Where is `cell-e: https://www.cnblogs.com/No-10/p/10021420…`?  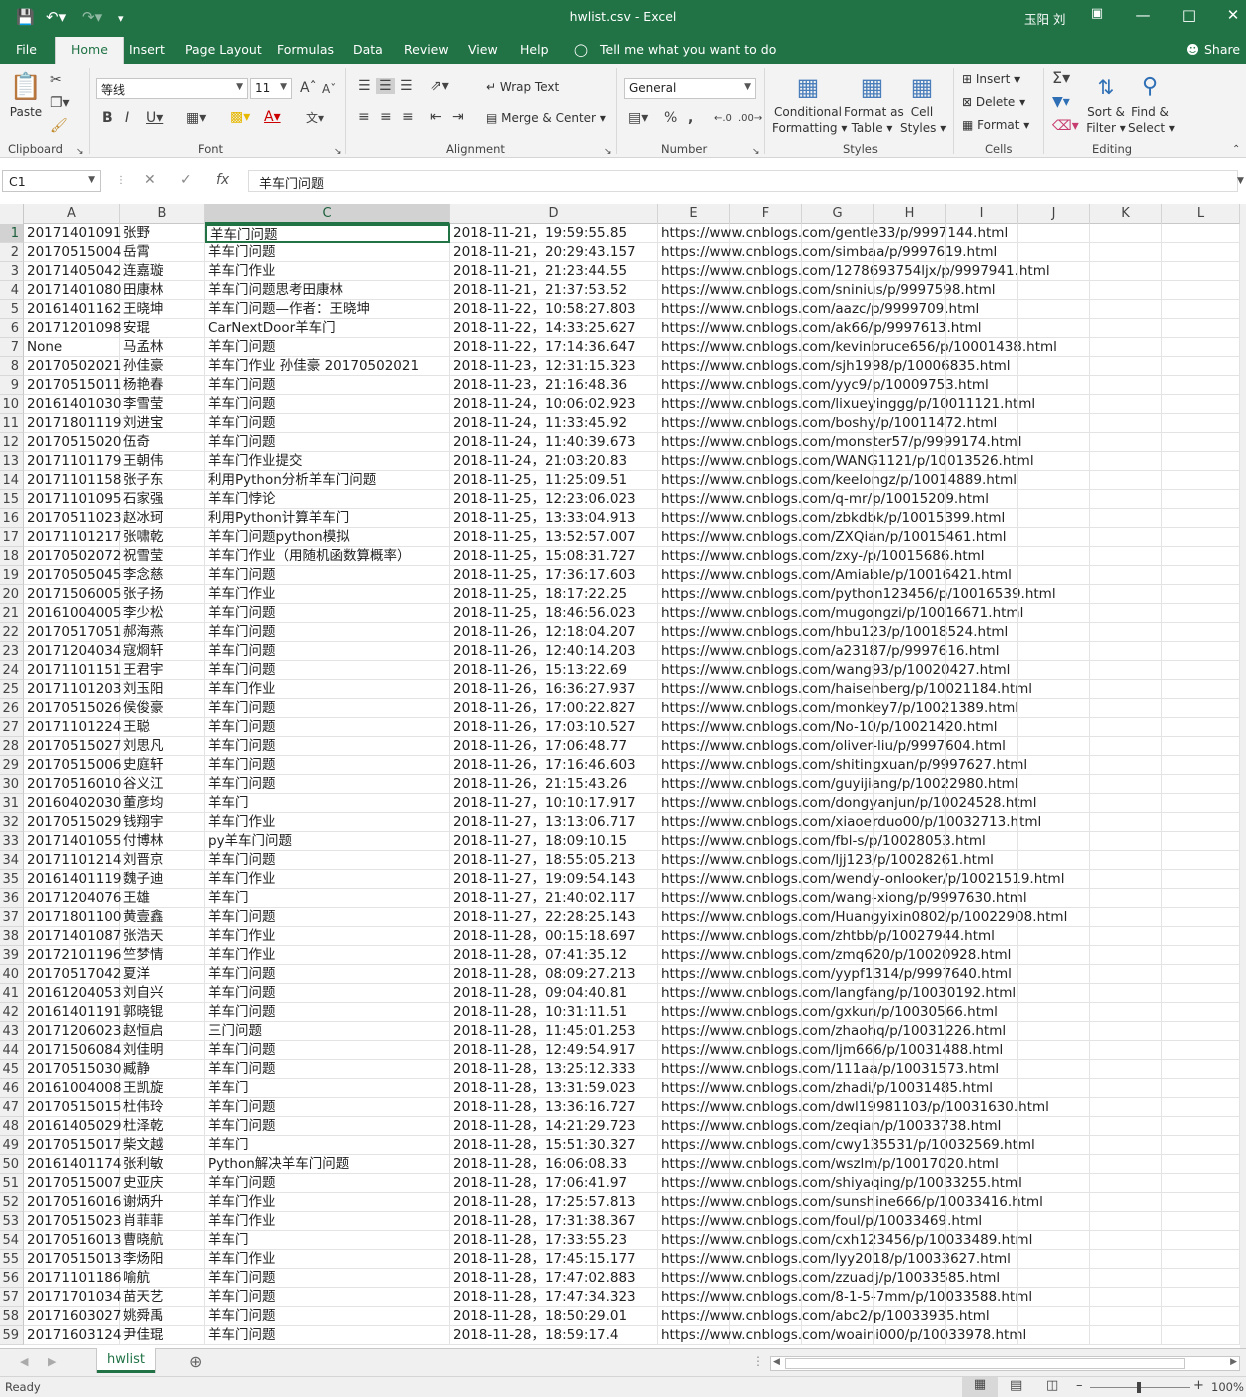
cell-e: https://www.cnblogs.com/No-10/p/10021420… is located at coordinates (827, 727).